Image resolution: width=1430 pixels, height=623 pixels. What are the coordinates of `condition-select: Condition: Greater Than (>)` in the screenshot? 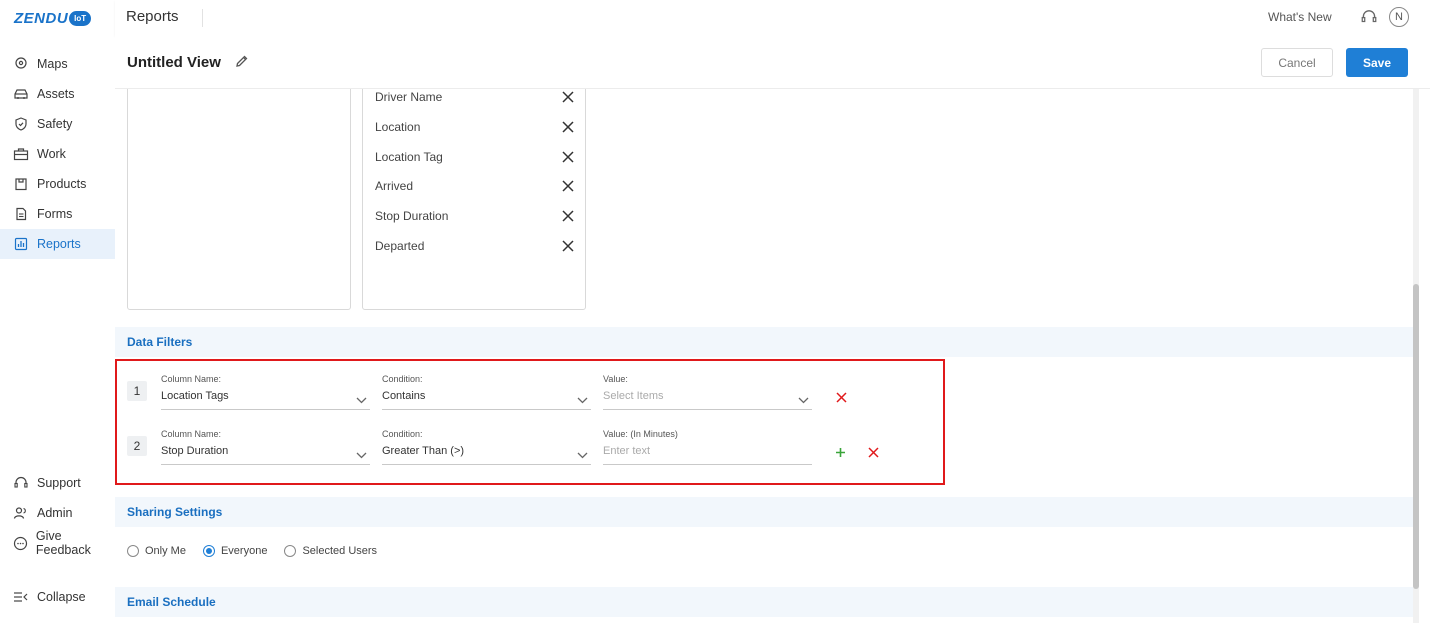 It's located at (486, 445).